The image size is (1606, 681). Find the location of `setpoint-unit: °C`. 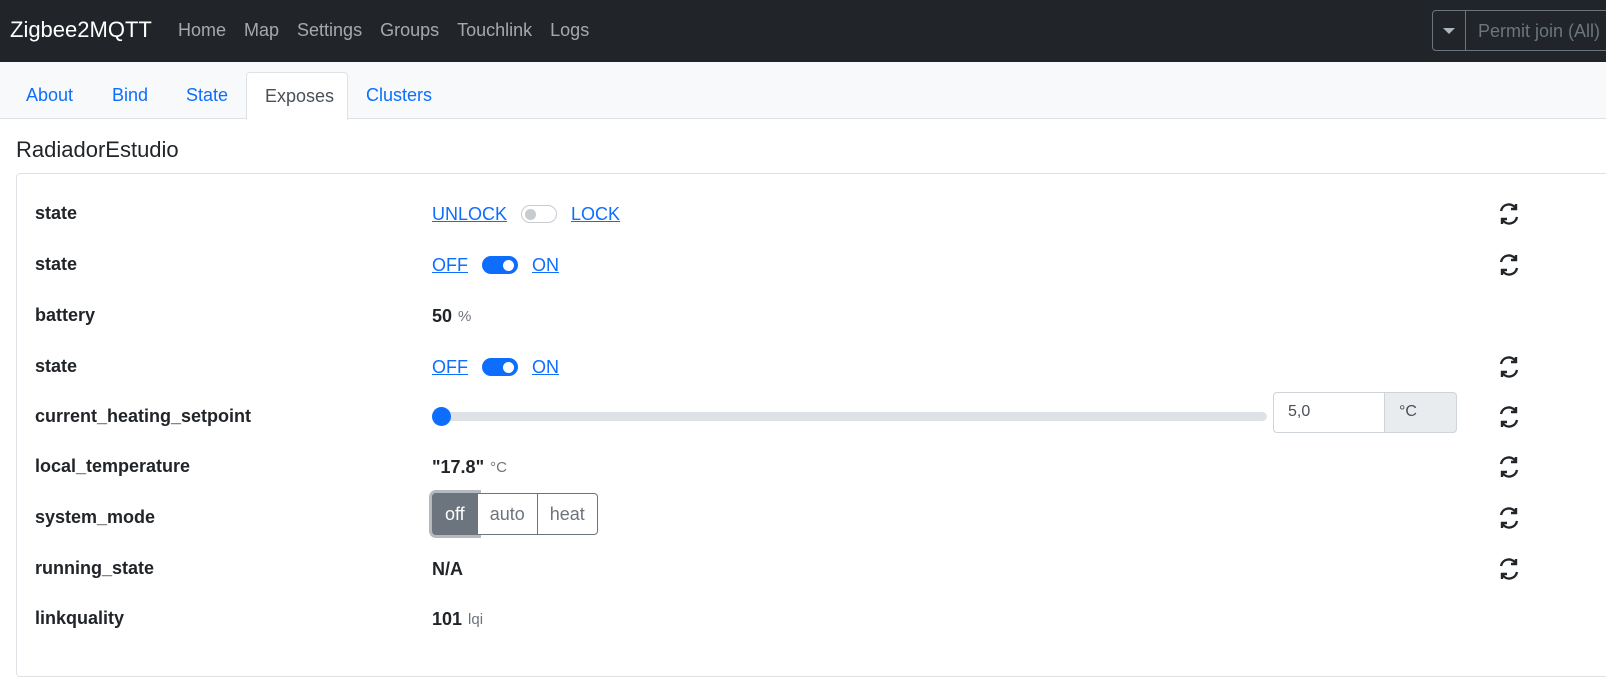

setpoint-unit: °C is located at coordinates (1421, 412).